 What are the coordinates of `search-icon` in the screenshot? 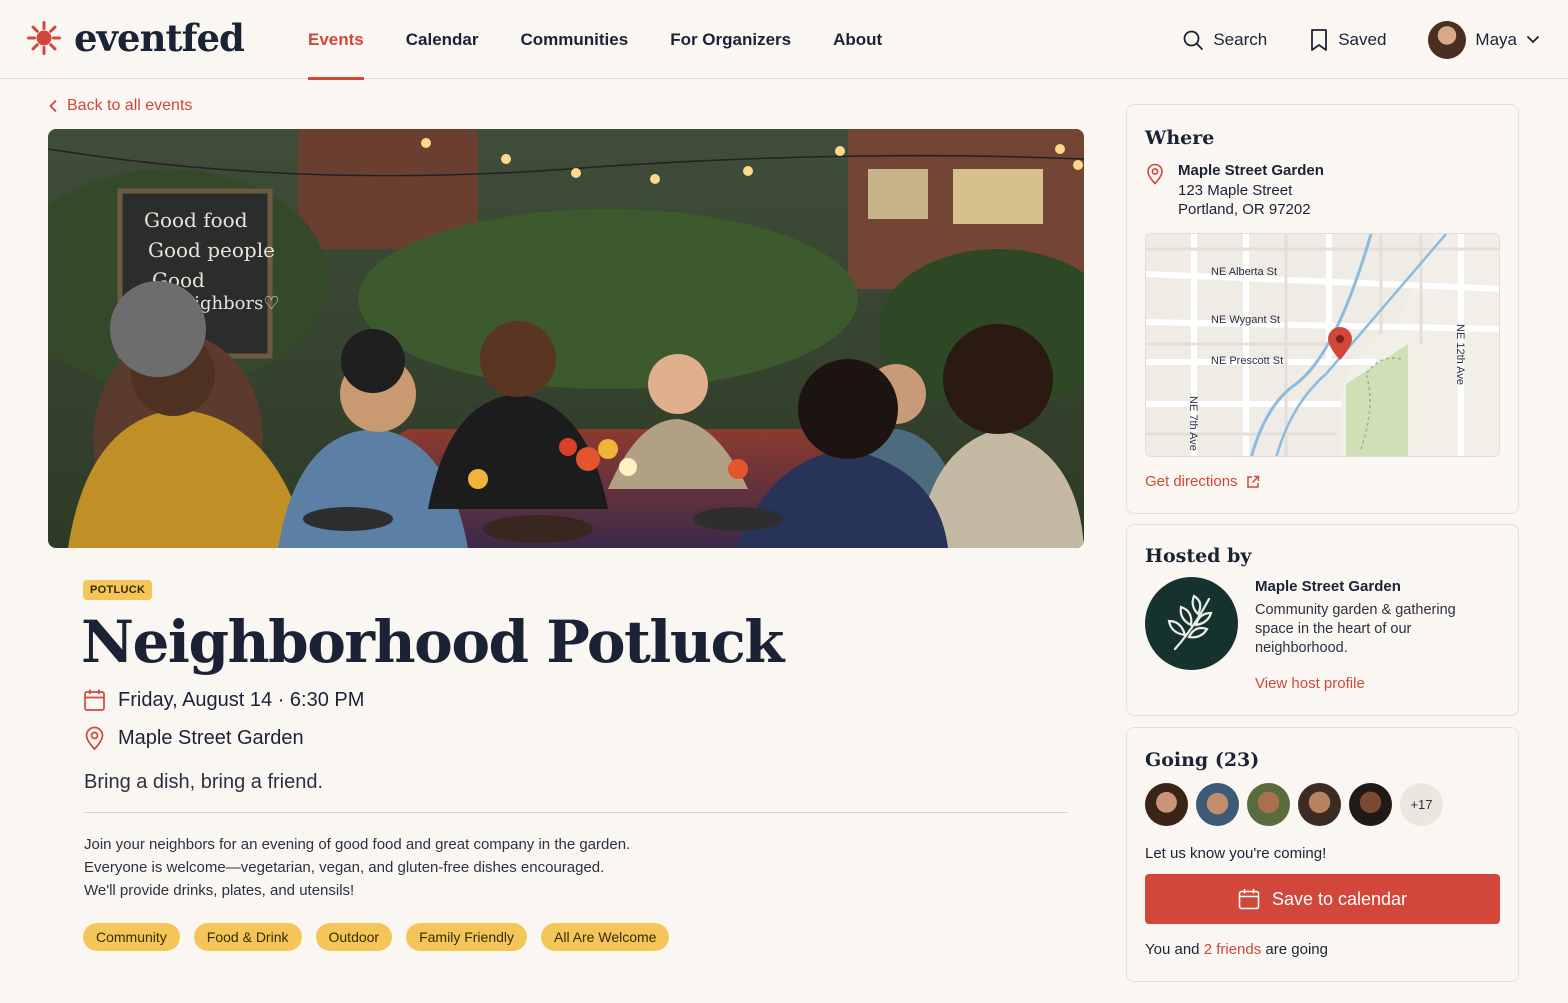 It's located at (1193, 40).